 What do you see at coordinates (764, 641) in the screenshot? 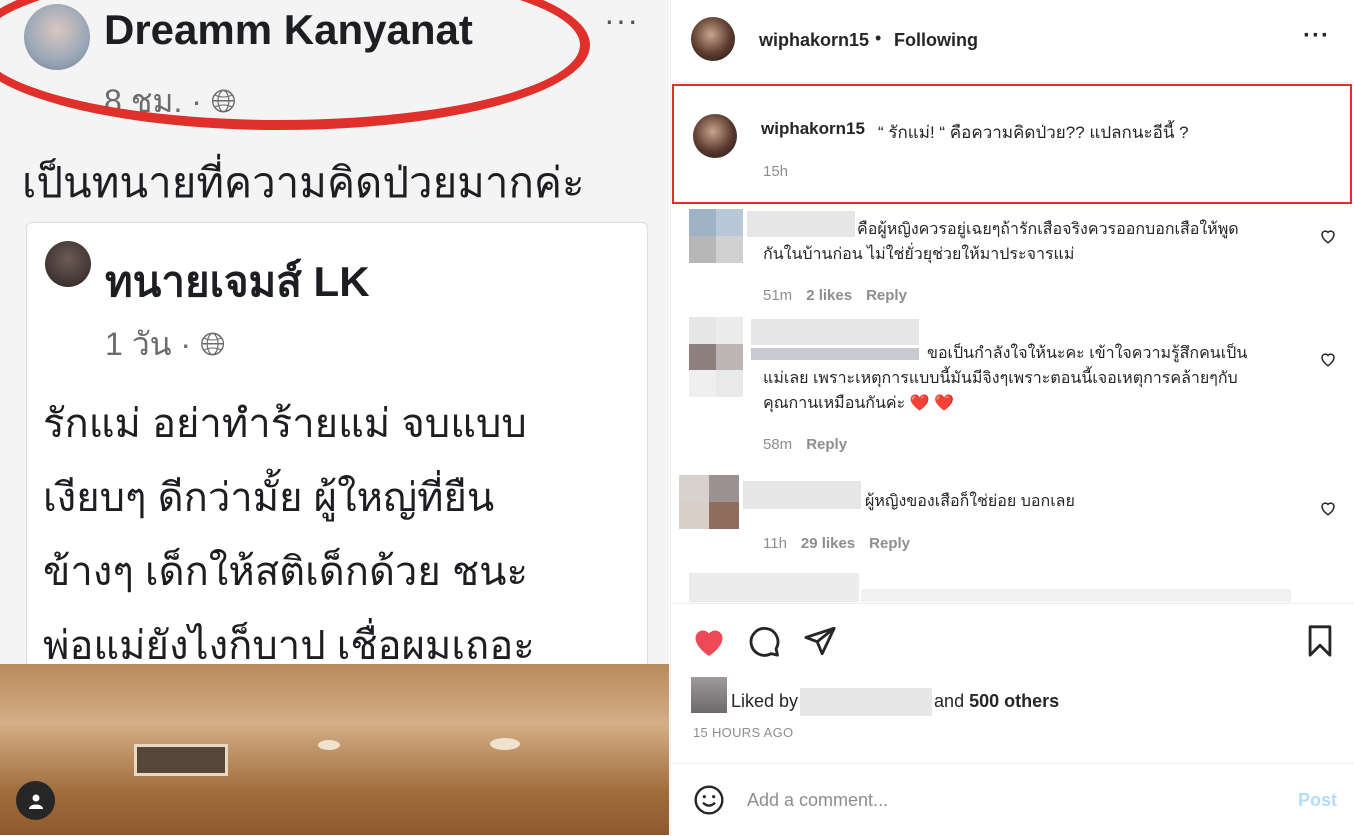
I see `comment-icon` at bounding box center [764, 641].